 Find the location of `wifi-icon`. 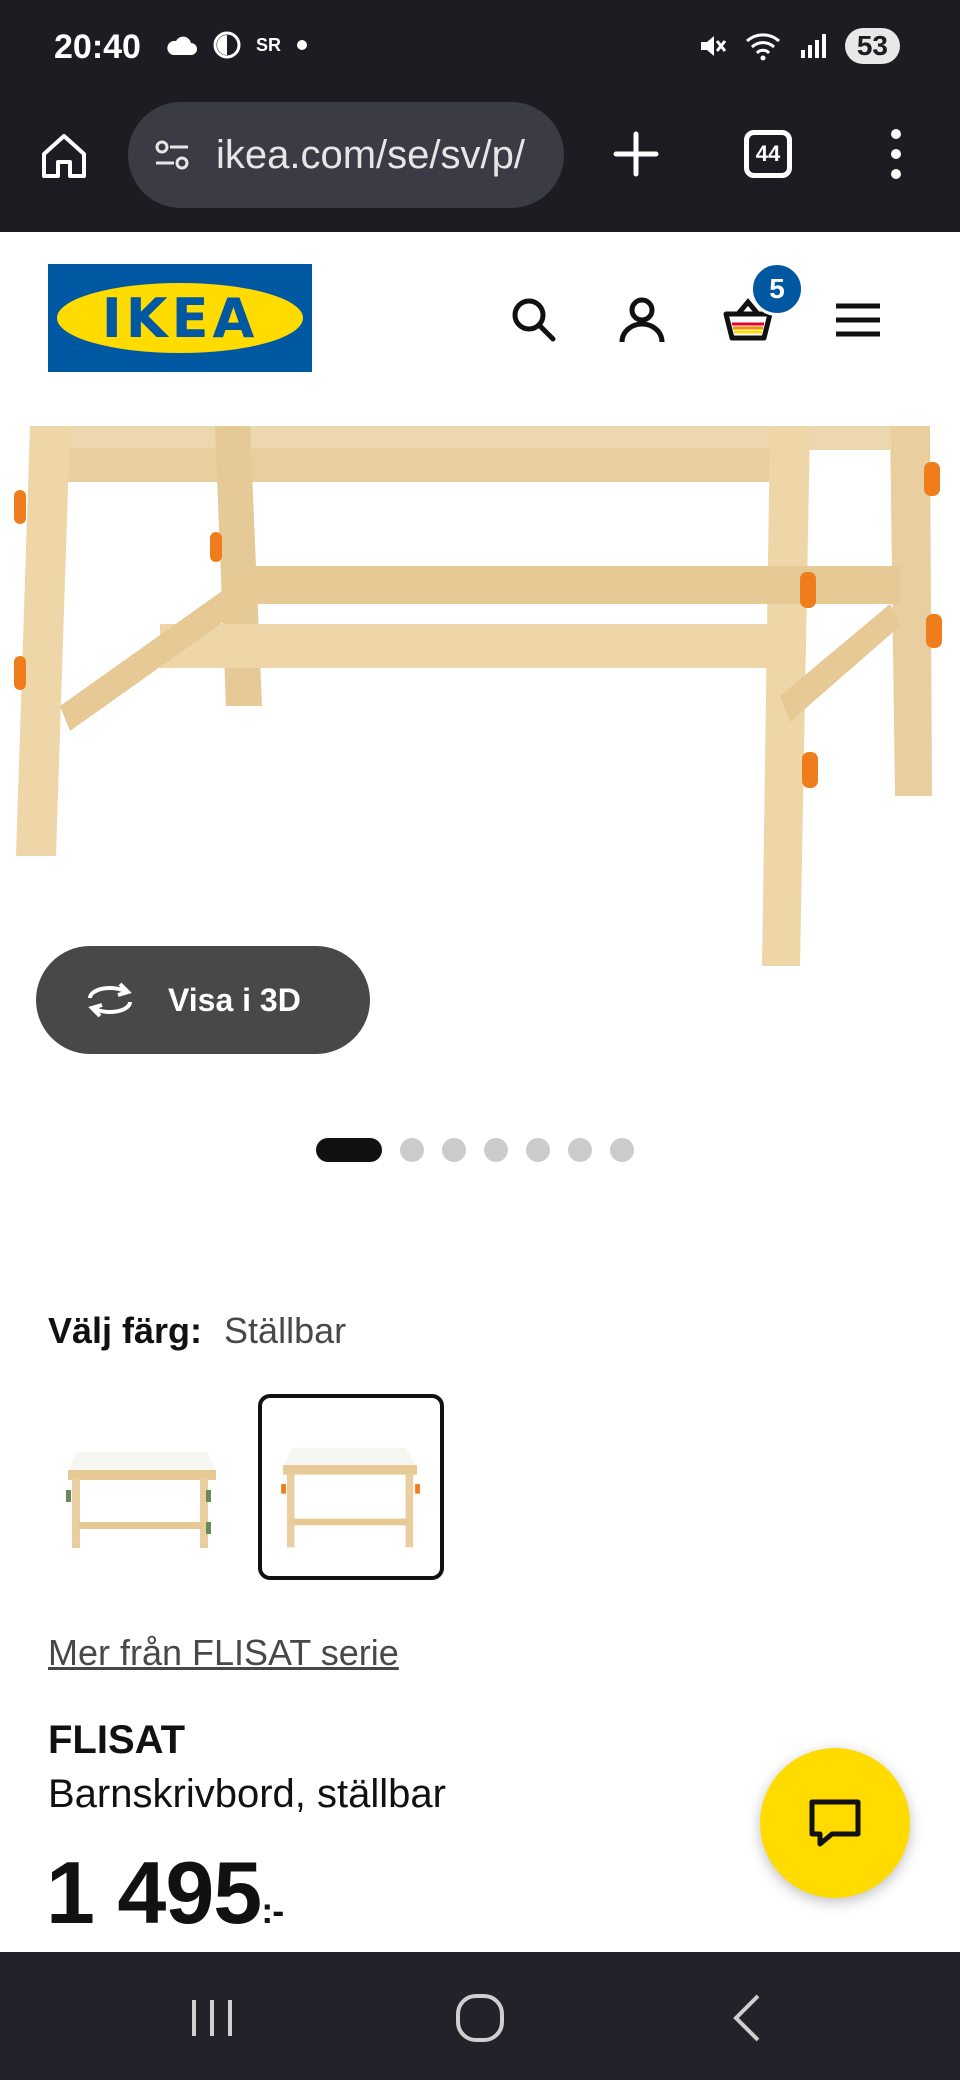

wifi-icon is located at coordinates (762, 47).